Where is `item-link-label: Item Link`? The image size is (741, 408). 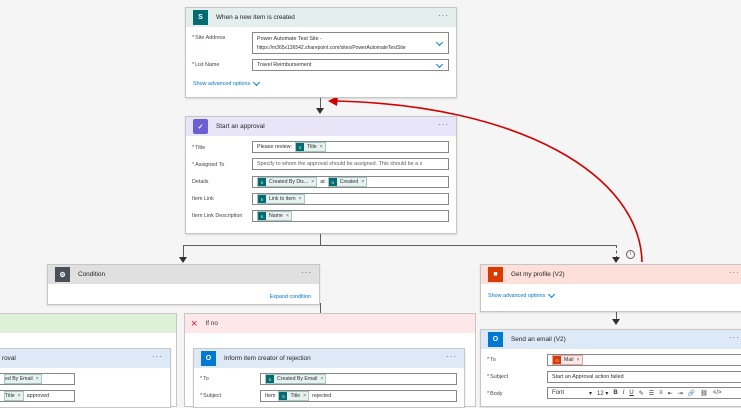
item-link-label: Item Link is located at coordinates (203, 199).